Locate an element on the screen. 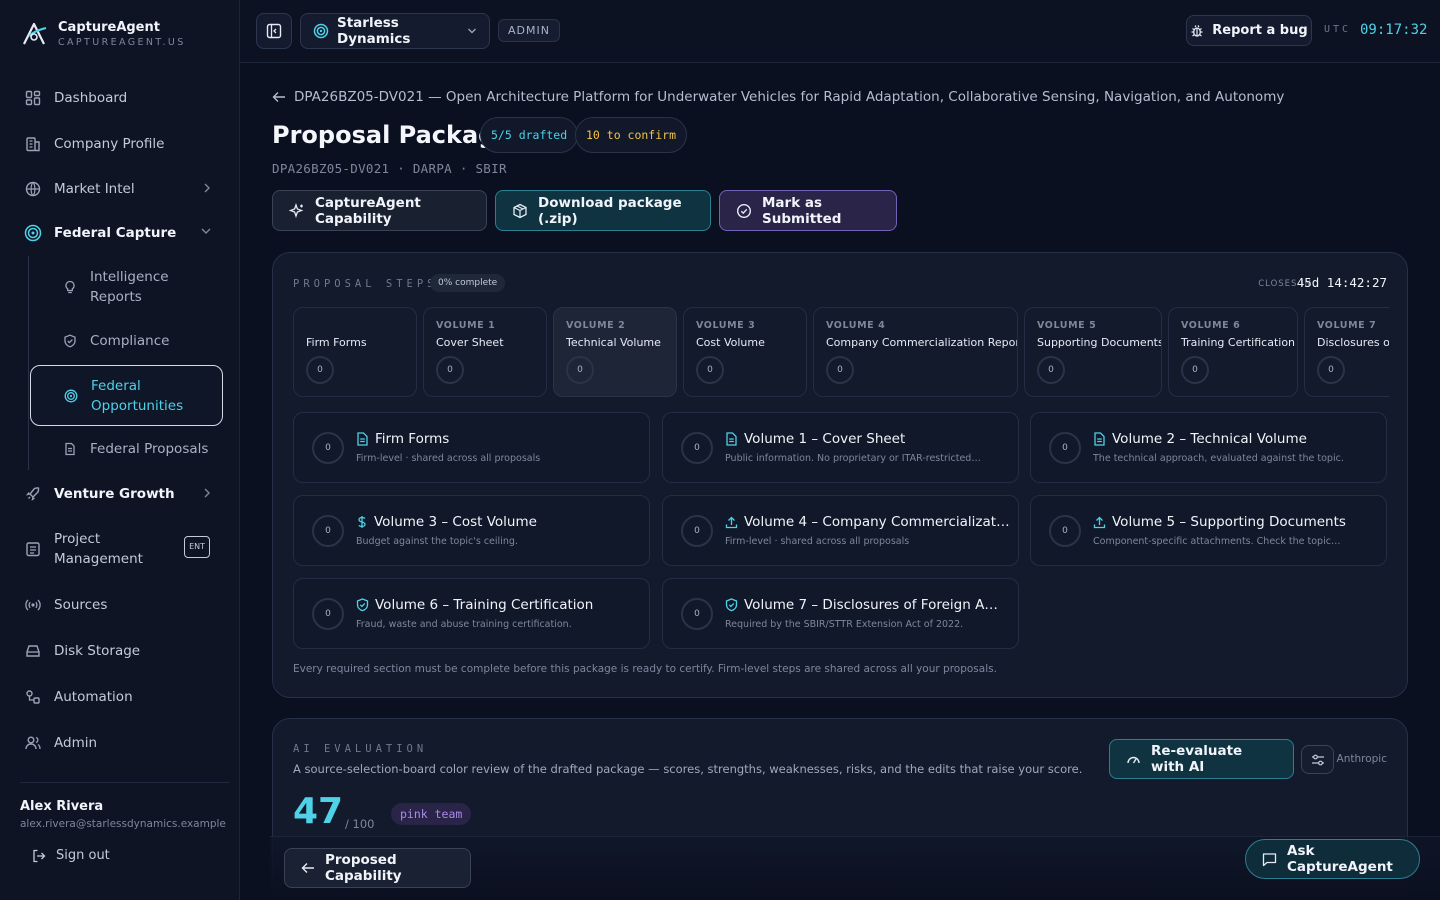  sidebar-item-federal-capture: Federal Capture is located at coordinates (120, 233).